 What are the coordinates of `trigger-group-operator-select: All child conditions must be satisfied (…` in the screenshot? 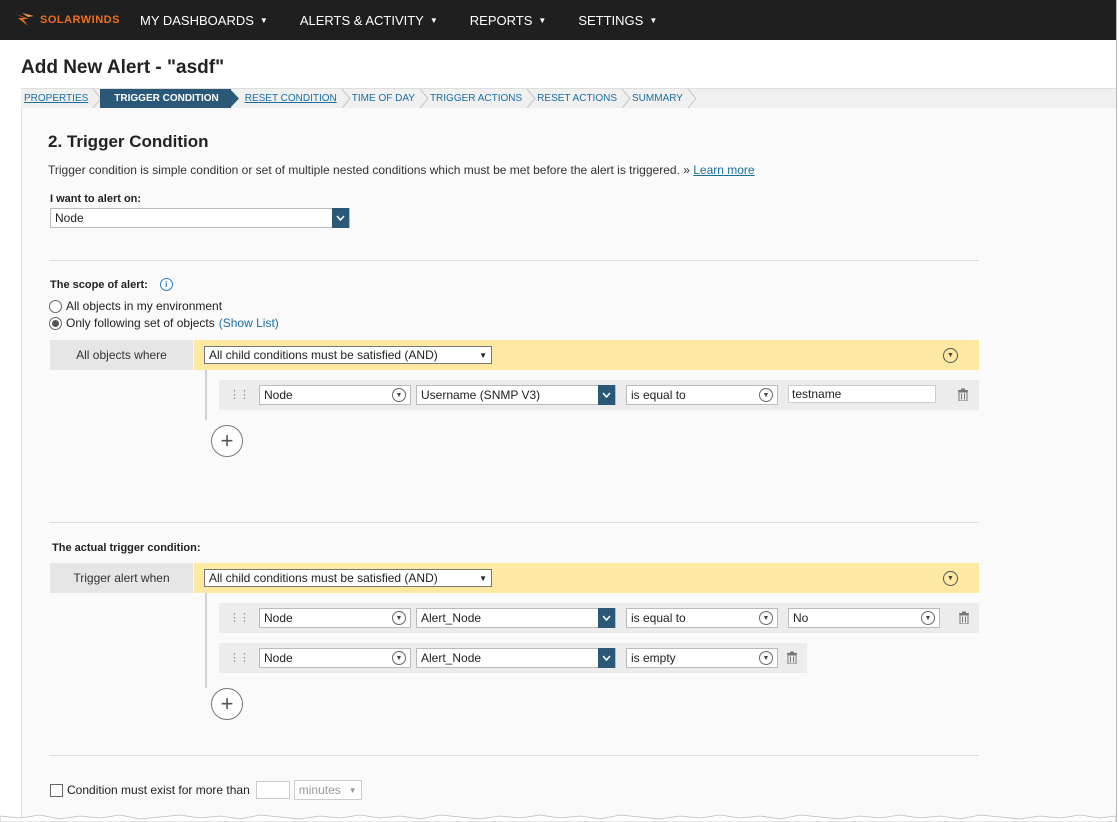 It's located at (348, 578).